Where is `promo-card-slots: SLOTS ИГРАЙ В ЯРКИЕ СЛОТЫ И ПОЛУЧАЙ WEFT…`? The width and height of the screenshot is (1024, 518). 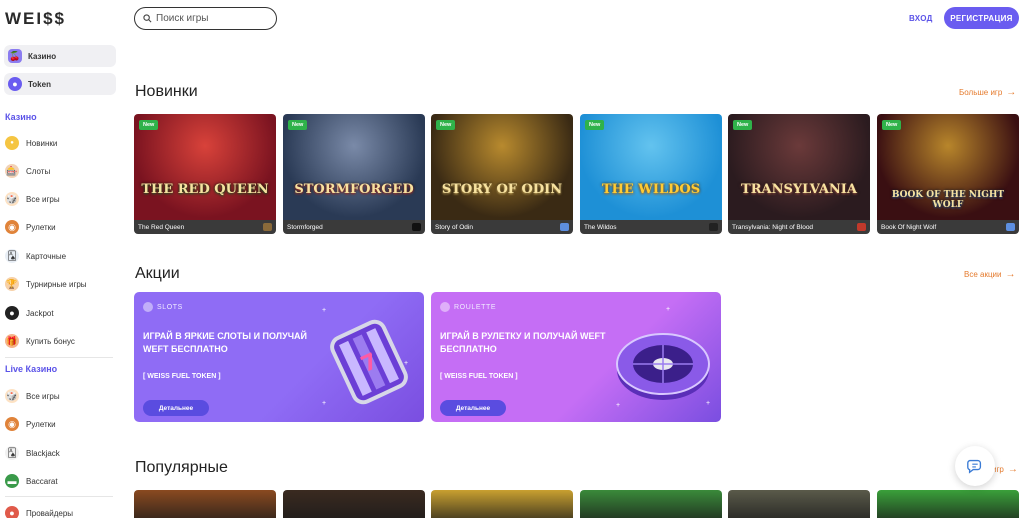 promo-card-slots: SLOTS ИГРАЙ В ЯРКИЕ СЛОТЫ И ПОЛУЧАЙ WEFT… is located at coordinates (279, 357).